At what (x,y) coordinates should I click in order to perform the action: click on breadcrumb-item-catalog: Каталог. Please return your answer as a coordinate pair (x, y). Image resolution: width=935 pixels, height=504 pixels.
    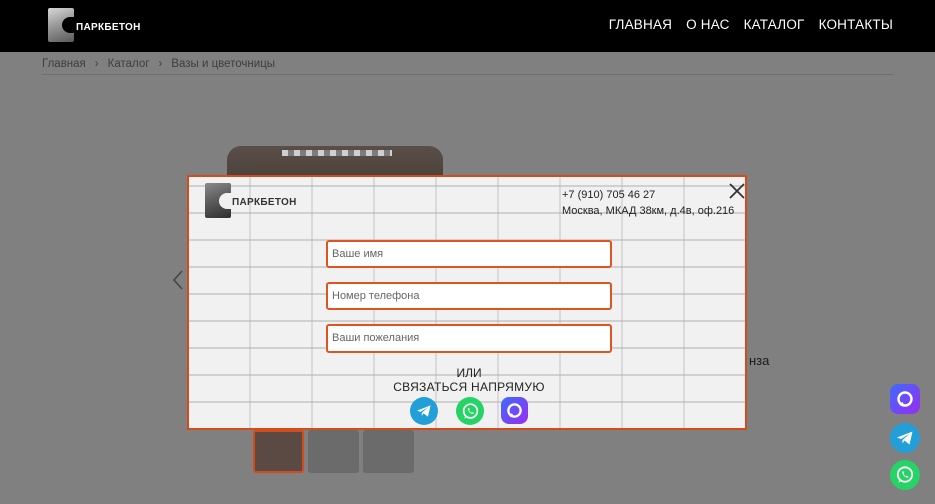
    Looking at the image, I should click on (129, 64).